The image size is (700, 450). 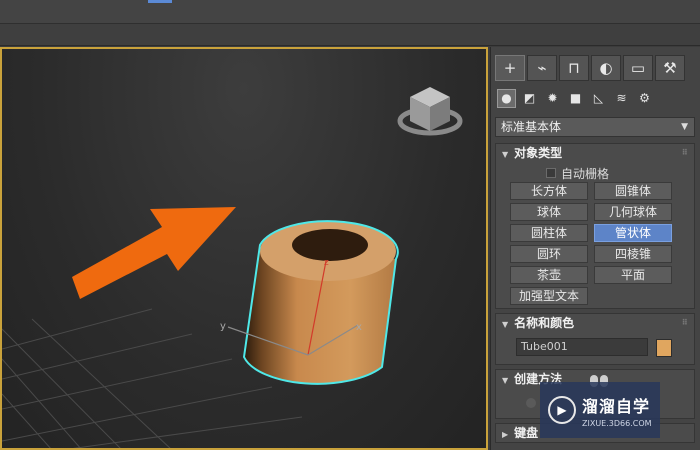 What do you see at coordinates (544, 323) in the screenshot?
I see `name-color-title: 名称和颜色` at bounding box center [544, 323].